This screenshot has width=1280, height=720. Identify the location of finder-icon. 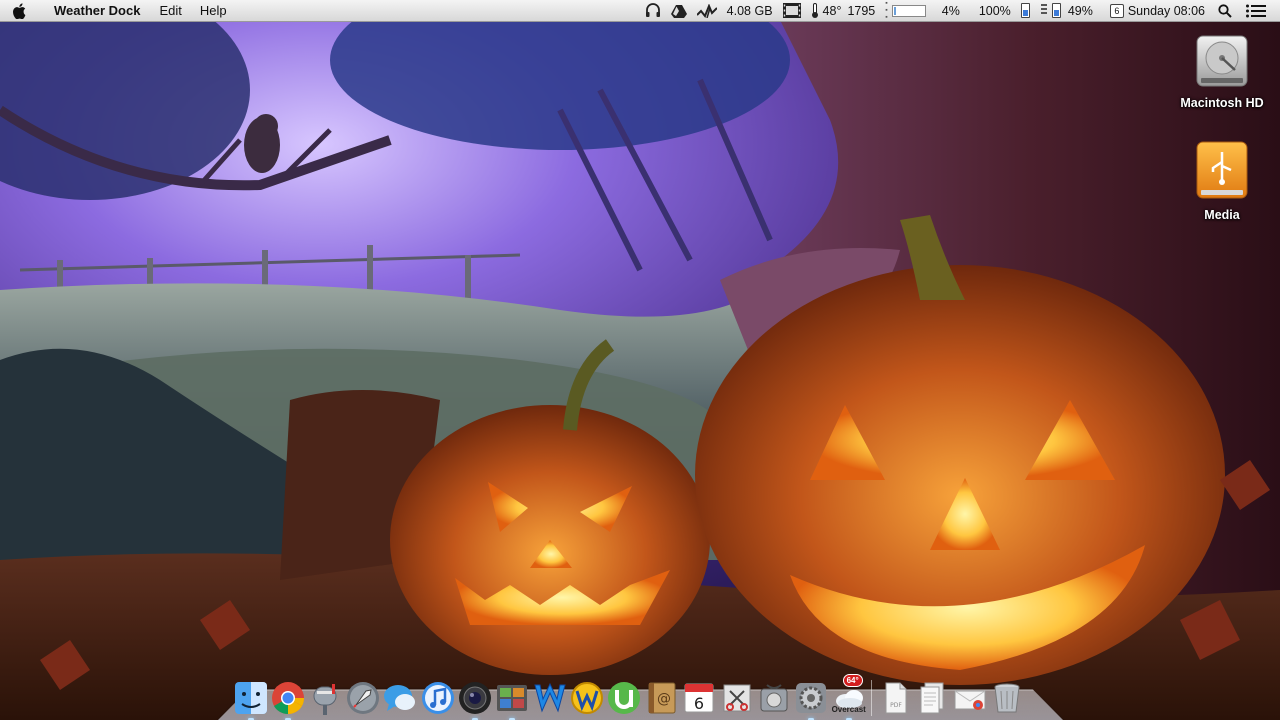
(250, 698).